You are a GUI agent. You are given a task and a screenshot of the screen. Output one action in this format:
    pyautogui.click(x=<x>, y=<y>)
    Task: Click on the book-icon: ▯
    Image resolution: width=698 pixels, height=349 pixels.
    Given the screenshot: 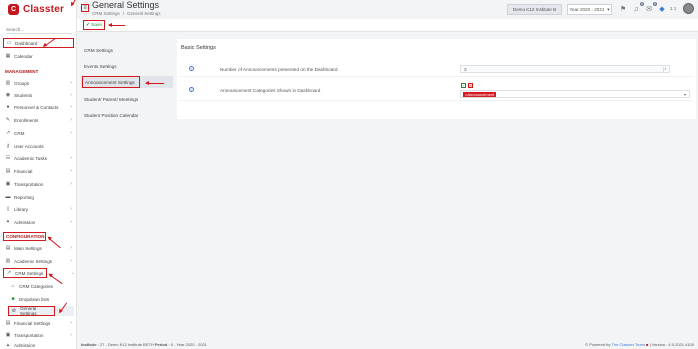 What is the action you would take?
    pyautogui.click(x=8, y=209)
    